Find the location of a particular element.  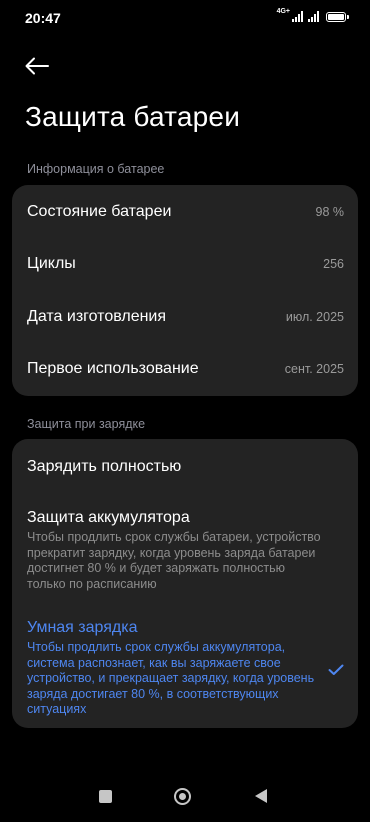

first-use-row: Первое использование сент. 2025 is located at coordinates (185, 369).